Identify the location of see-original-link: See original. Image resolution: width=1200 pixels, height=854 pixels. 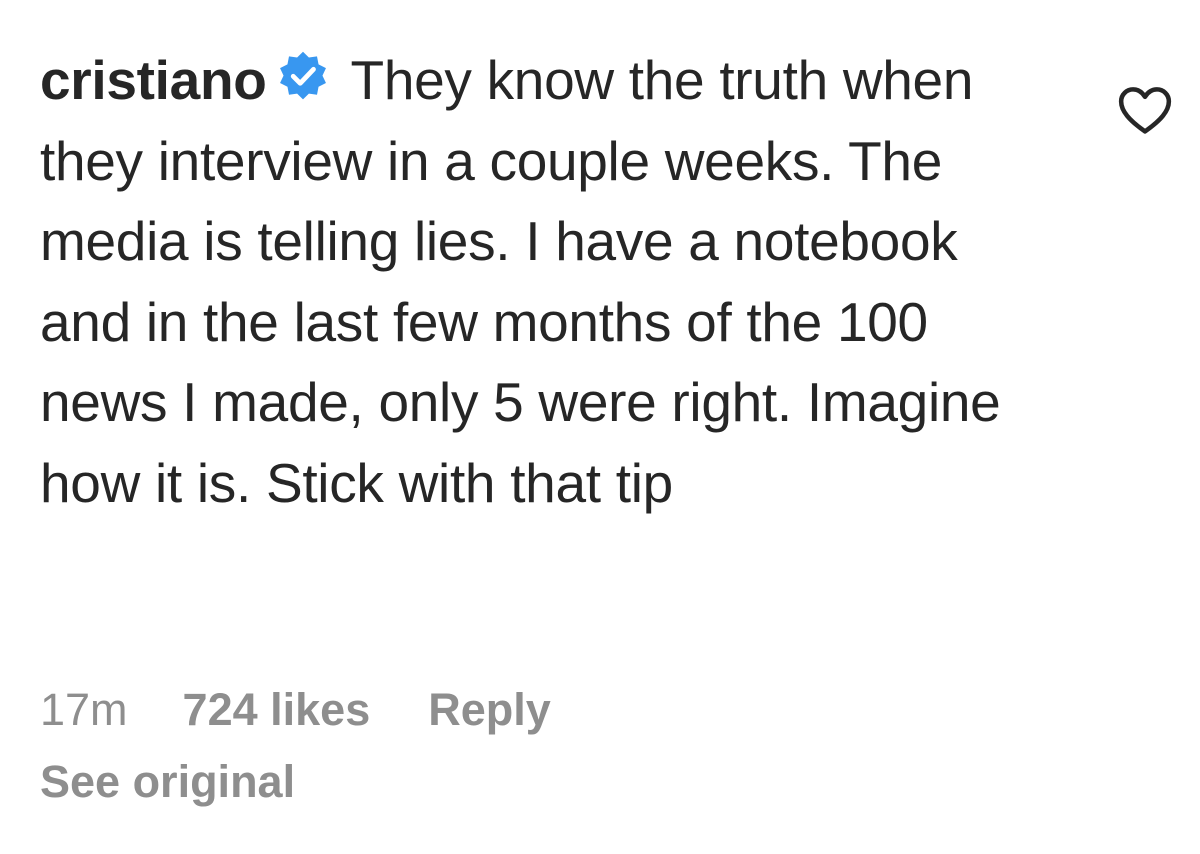
(167, 782).